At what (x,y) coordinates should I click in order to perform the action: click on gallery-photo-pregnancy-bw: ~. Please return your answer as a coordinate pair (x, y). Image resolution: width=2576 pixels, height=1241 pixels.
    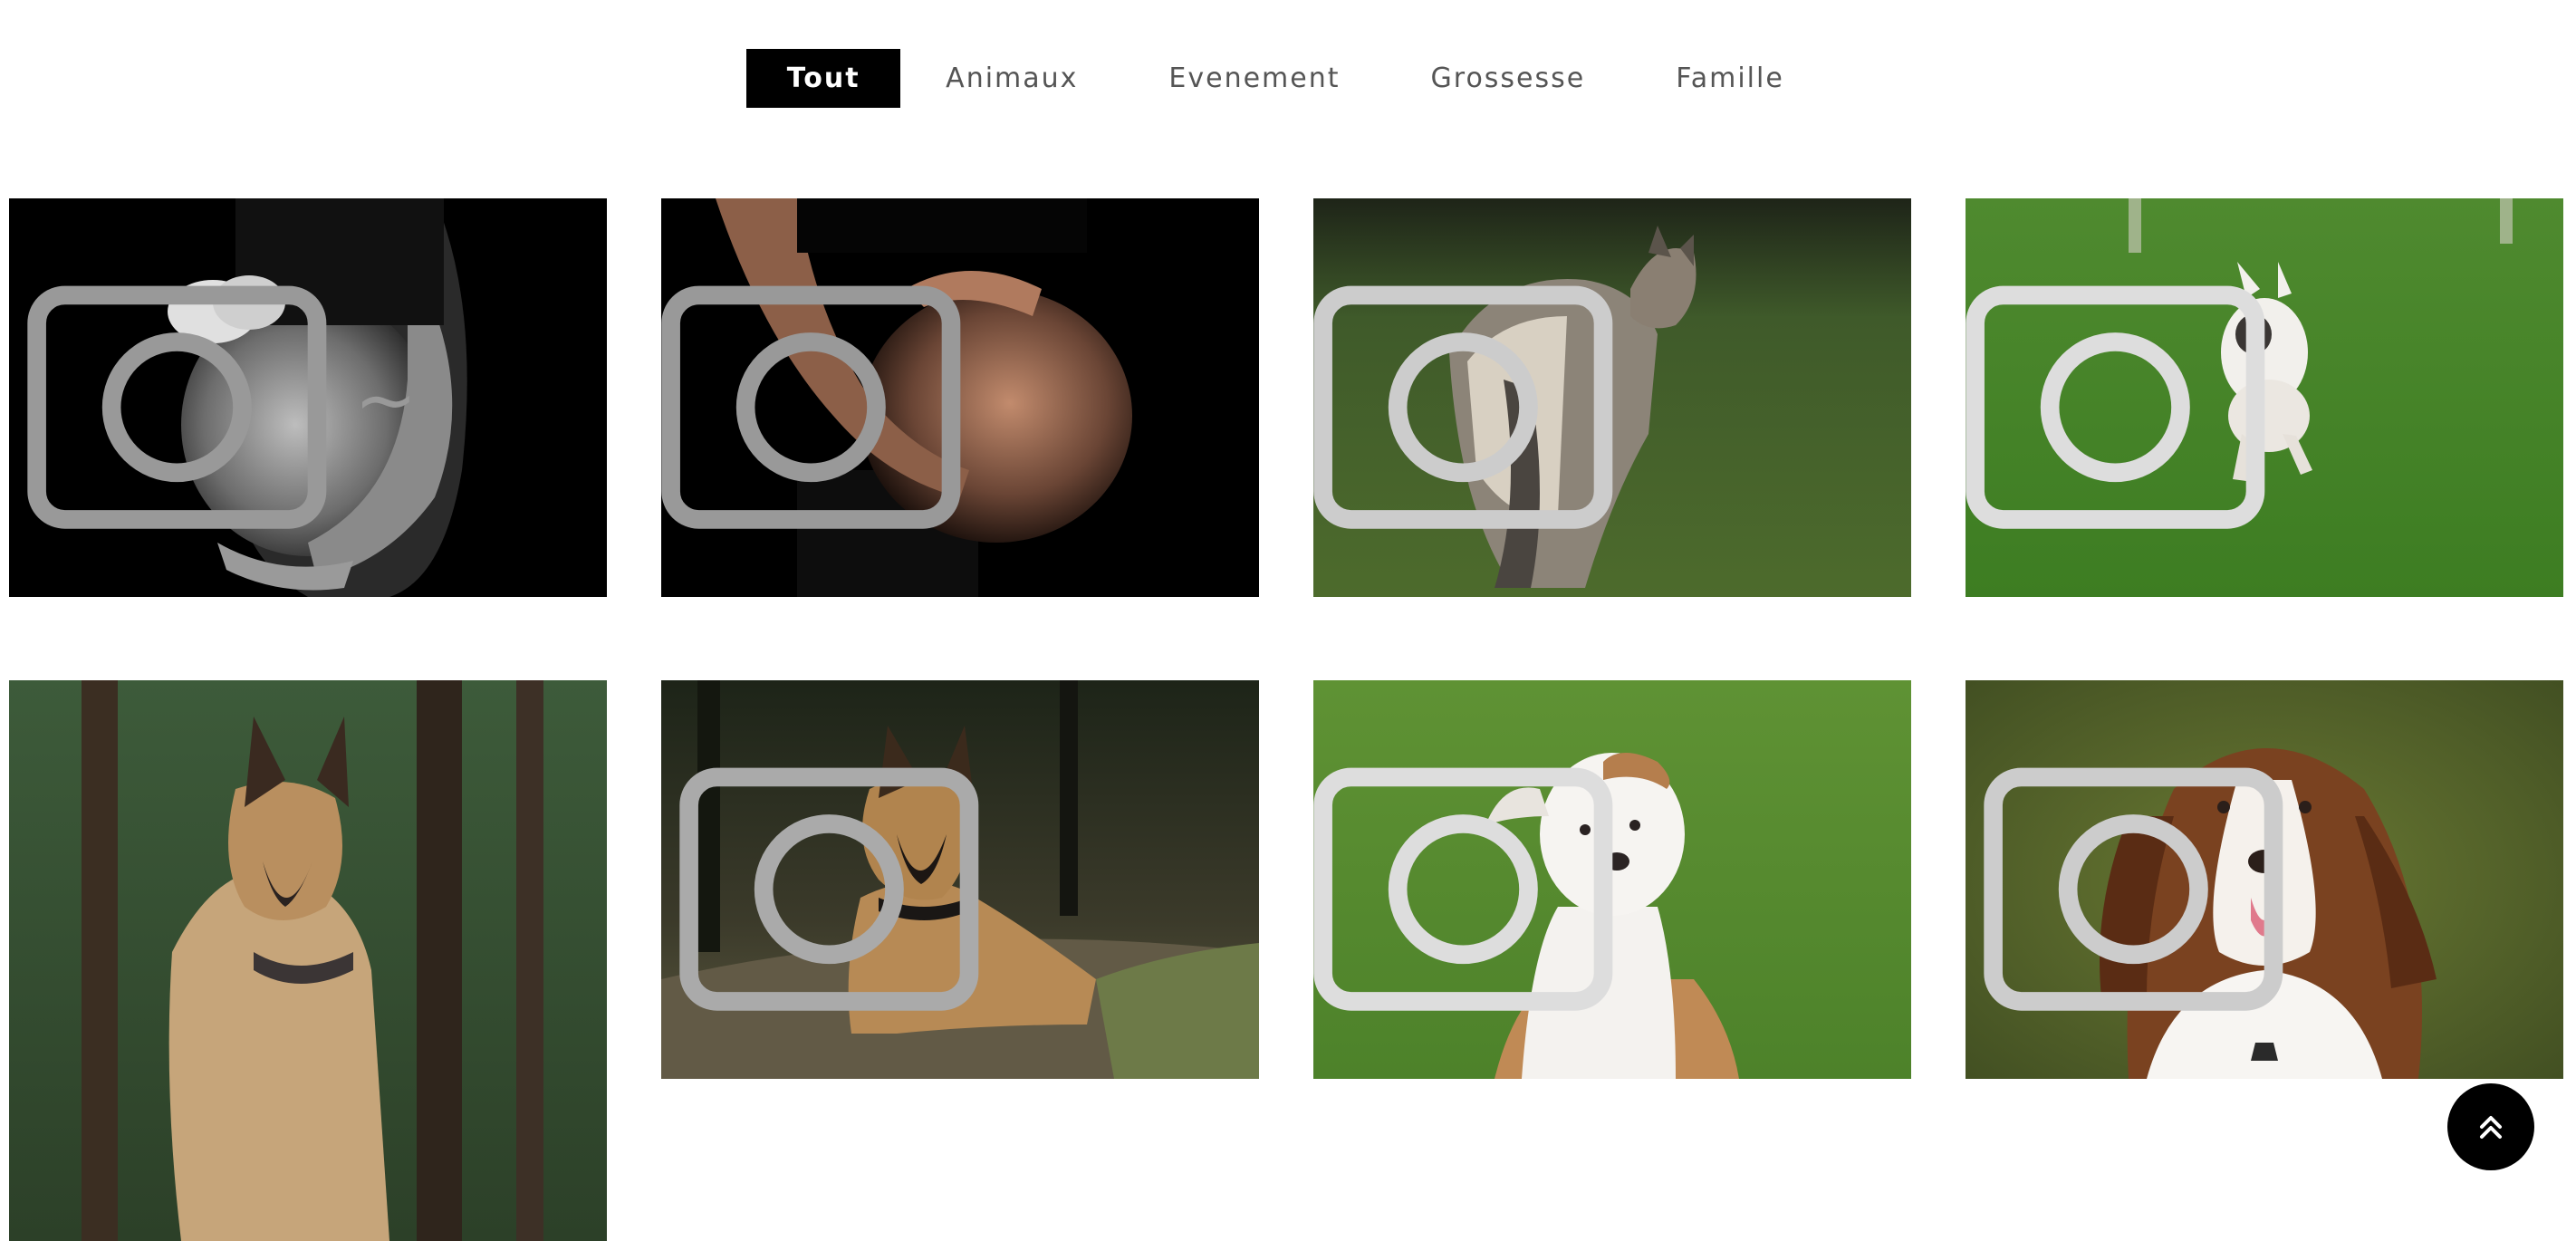
    Looking at the image, I should click on (308, 397).